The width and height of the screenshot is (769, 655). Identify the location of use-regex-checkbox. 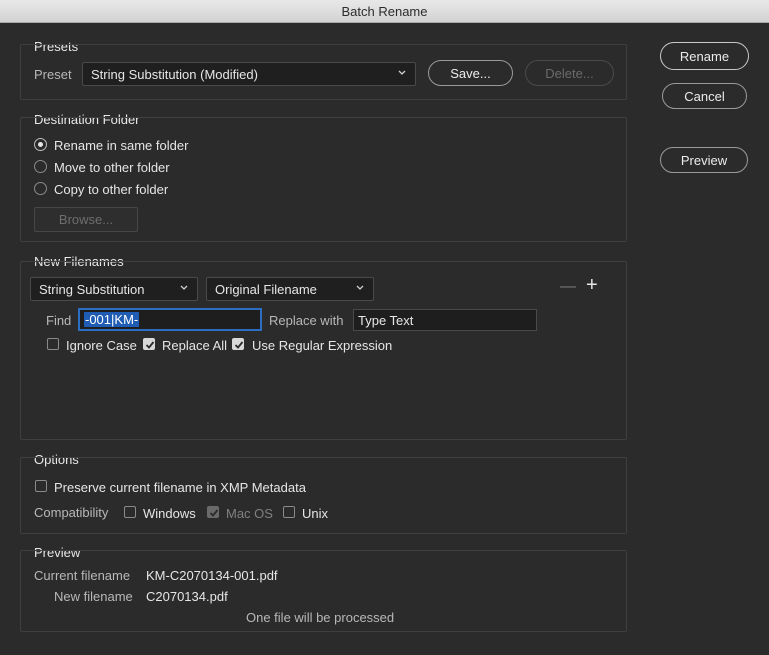
(238, 344).